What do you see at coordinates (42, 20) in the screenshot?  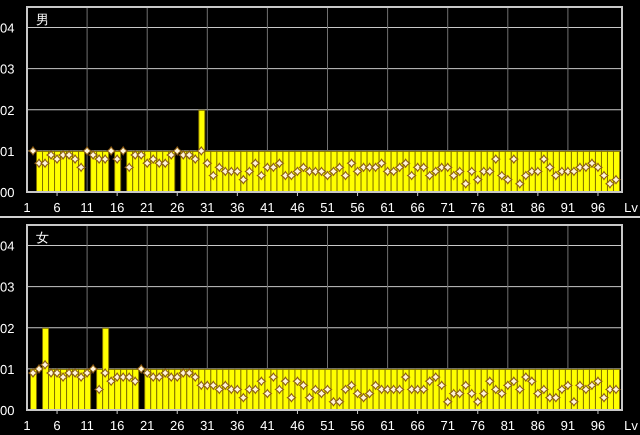 I see `chart-title: 男` at bounding box center [42, 20].